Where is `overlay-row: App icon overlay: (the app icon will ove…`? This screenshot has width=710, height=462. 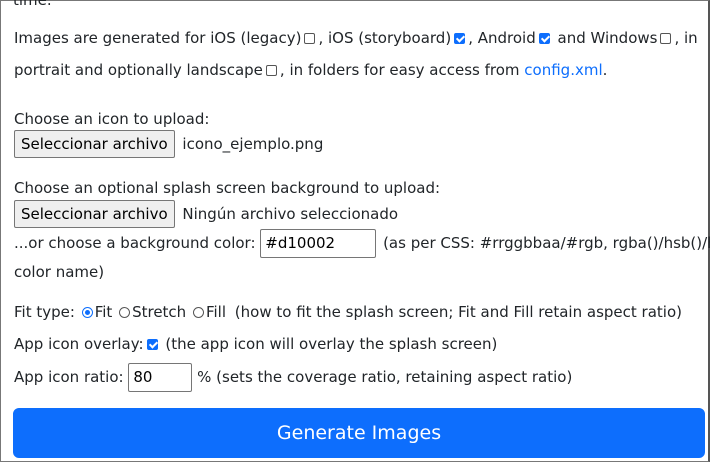 overlay-row: App icon overlay: (the app icon will ove… is located at coordinates (255, 344).